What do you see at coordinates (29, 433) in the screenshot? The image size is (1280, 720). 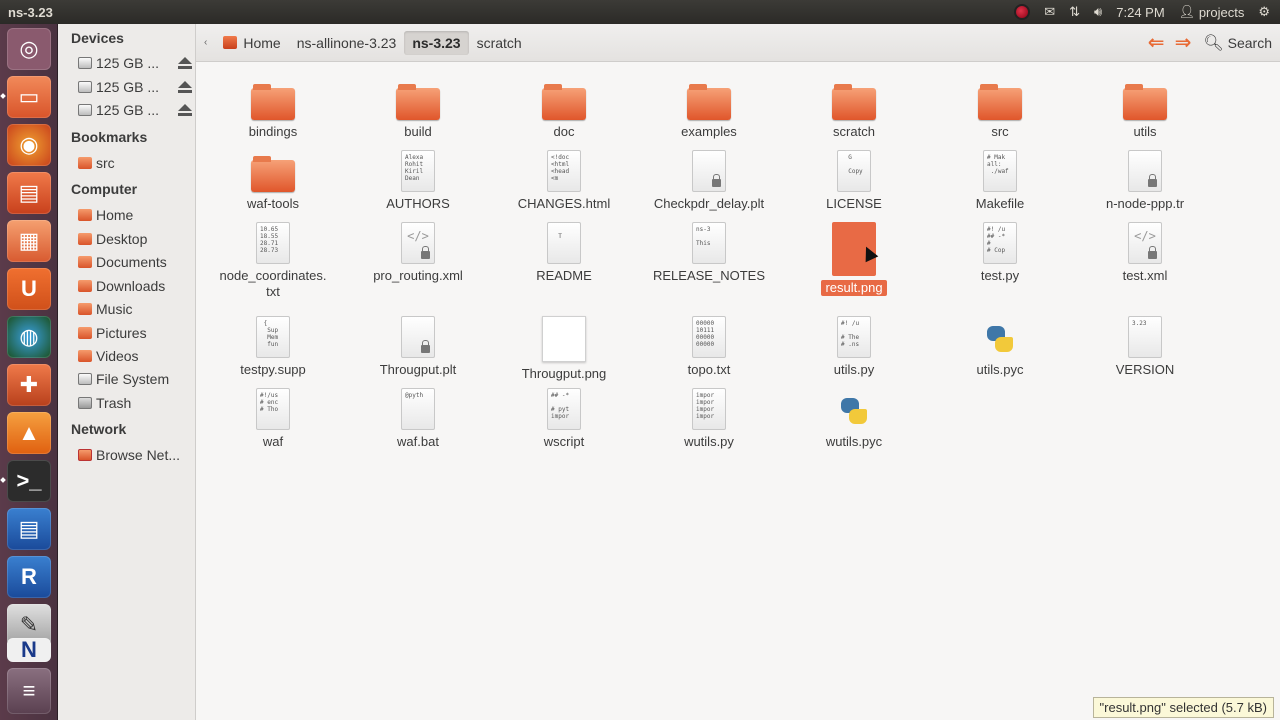 I see `vlc-icon: ▲` at bounding box center [29, 433].